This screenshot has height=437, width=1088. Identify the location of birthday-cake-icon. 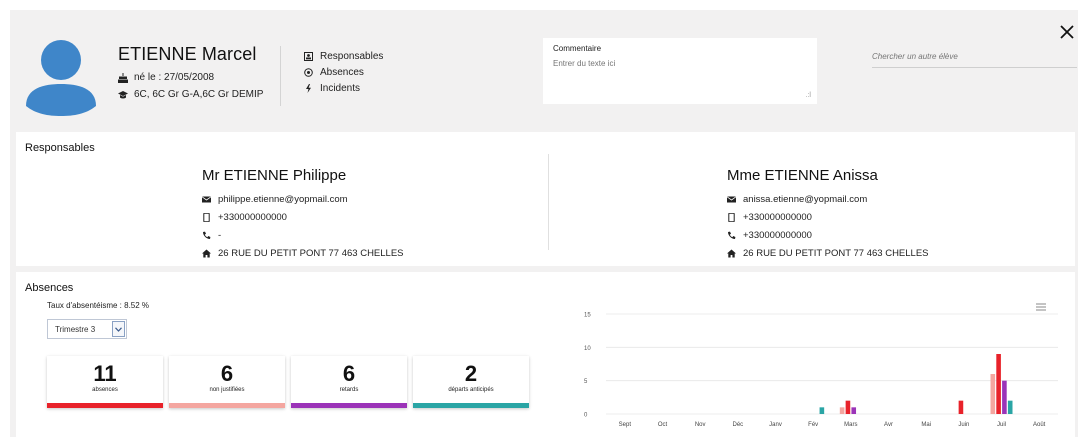
(123, 77).